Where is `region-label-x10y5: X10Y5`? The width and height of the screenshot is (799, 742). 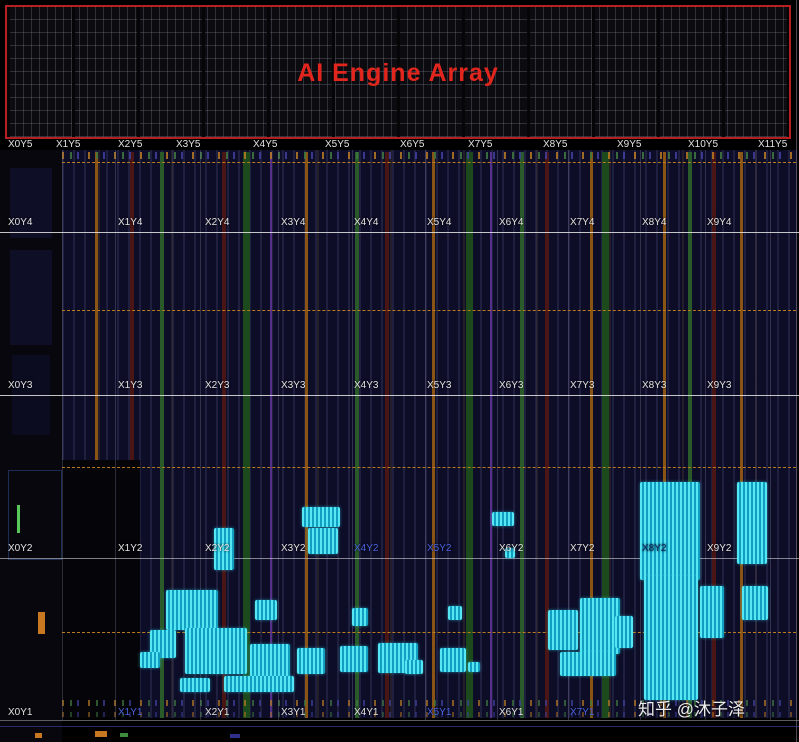 region-label-x10y5: X10Y5 is located at coordinates (703, 144).